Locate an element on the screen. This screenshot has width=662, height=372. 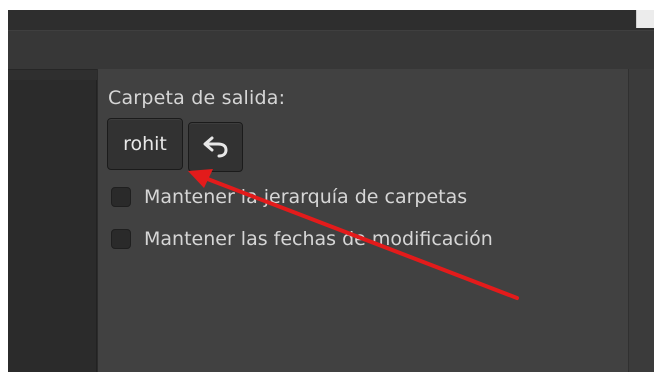
screenshot-right-edge is located at coordinates (658, 186).